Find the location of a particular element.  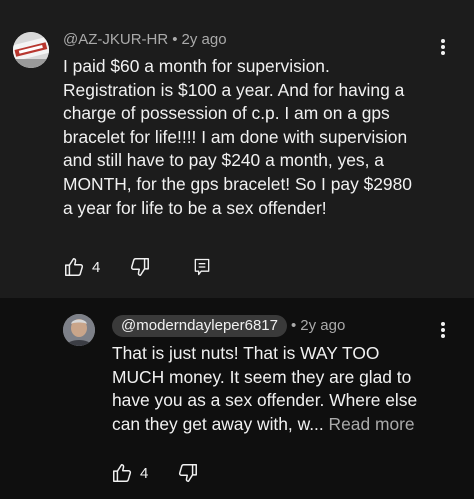

reply-timestamp: 2y ago is located at coordinates (322, 325).